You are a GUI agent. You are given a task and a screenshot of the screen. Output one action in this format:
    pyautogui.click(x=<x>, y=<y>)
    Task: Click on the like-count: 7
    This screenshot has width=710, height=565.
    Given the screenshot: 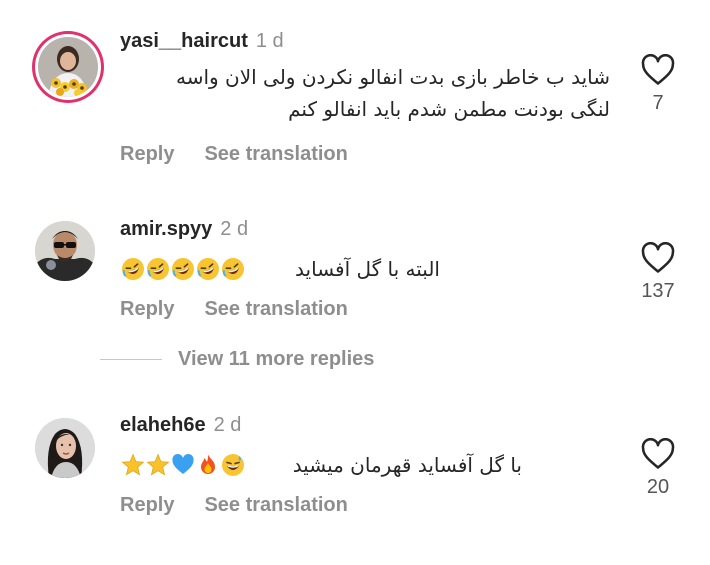 What is the action you would take?
    pyautogui.click(x=658, y=103)
    